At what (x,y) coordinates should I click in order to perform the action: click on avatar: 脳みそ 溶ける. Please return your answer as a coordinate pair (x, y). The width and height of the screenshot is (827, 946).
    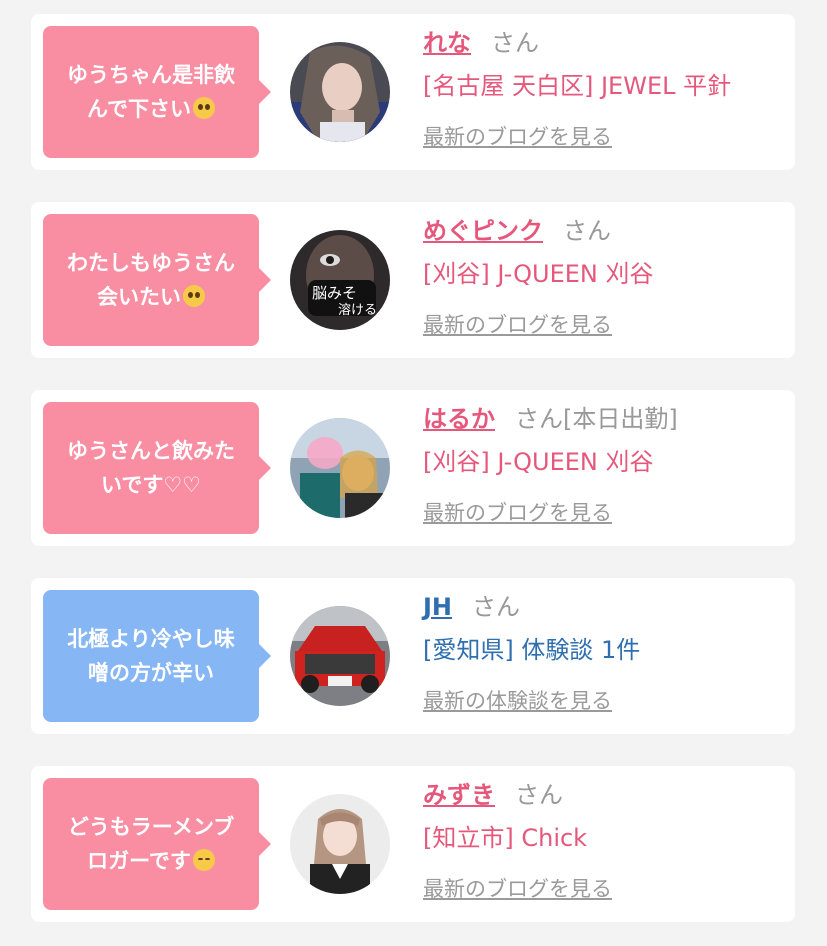
    Looking at the image, I should click on (340, 280).